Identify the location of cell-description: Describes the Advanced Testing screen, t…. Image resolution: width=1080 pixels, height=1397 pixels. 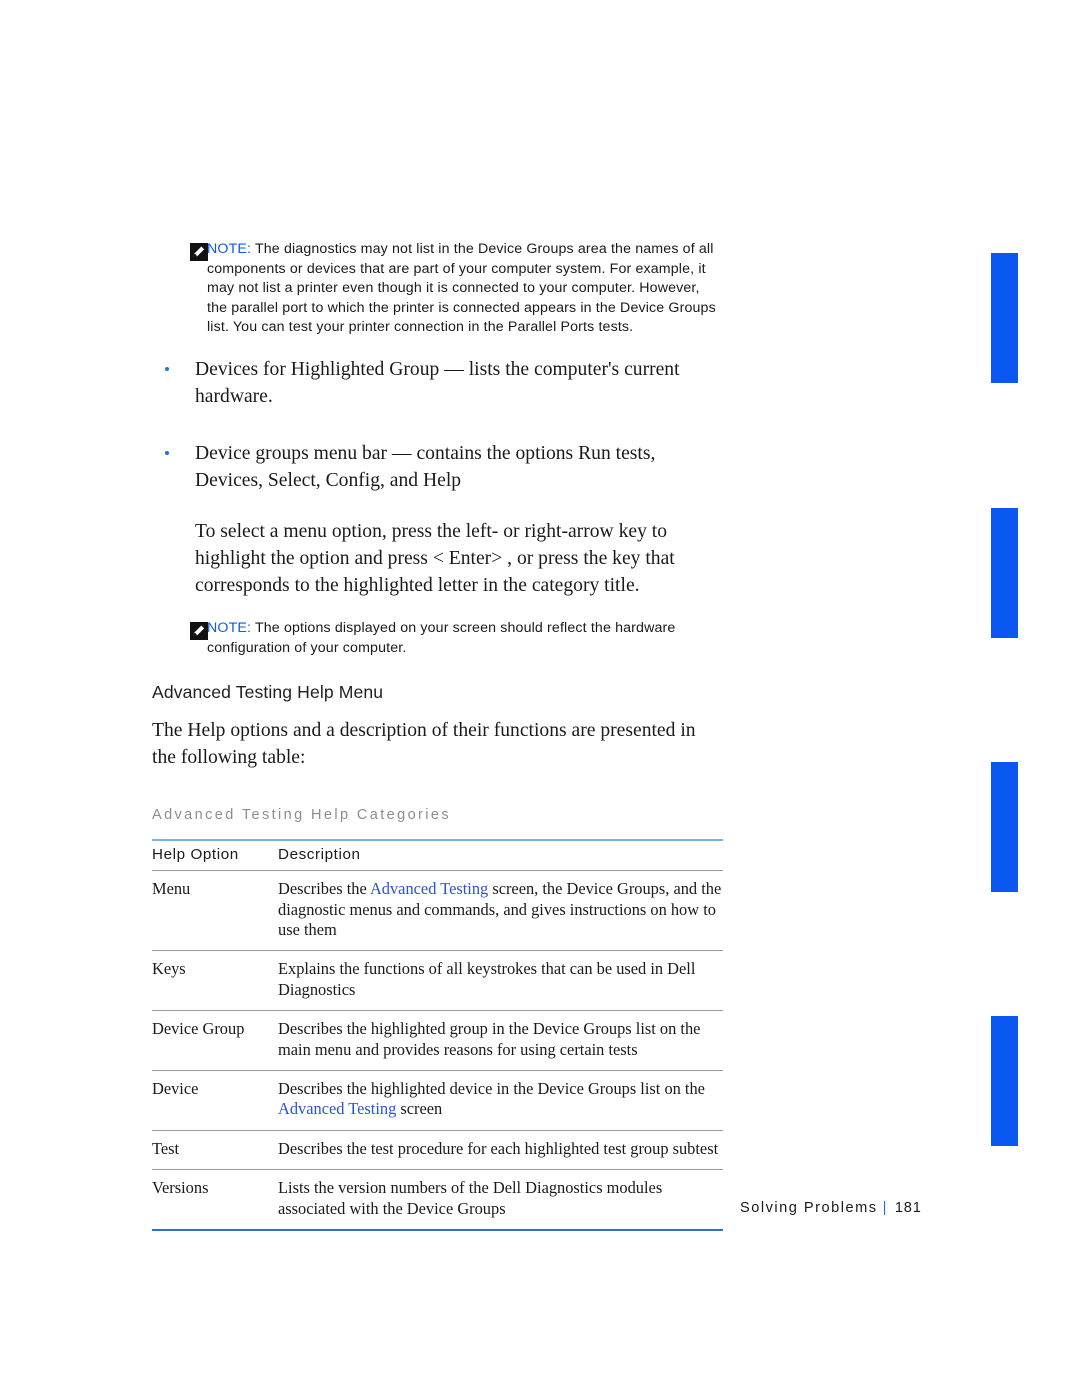
(500, 911).